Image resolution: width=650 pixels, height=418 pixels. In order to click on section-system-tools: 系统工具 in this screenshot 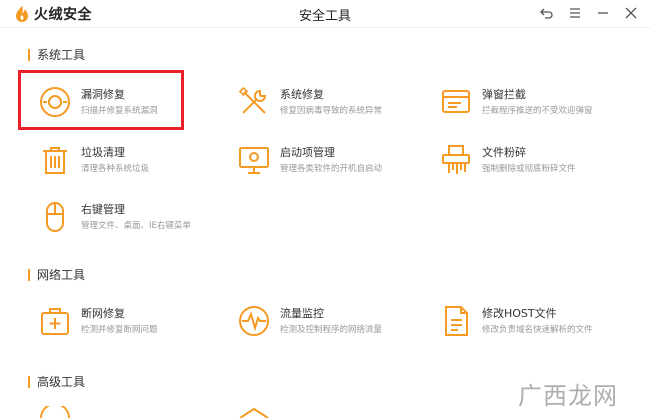, I will do `click(56, 54)`.